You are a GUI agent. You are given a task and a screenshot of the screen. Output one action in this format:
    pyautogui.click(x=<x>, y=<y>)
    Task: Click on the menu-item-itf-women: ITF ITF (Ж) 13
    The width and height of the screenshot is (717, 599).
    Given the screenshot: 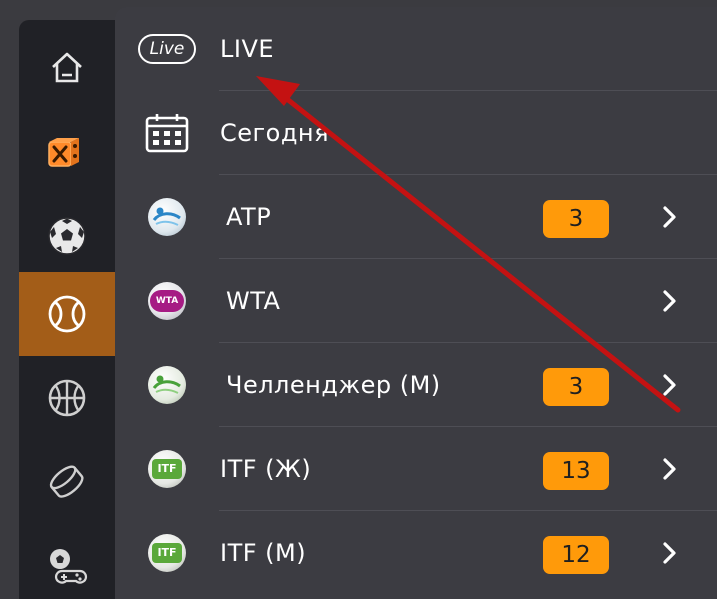 What is the action you would take?
    pyautogui.click(x=416, y=469)
    